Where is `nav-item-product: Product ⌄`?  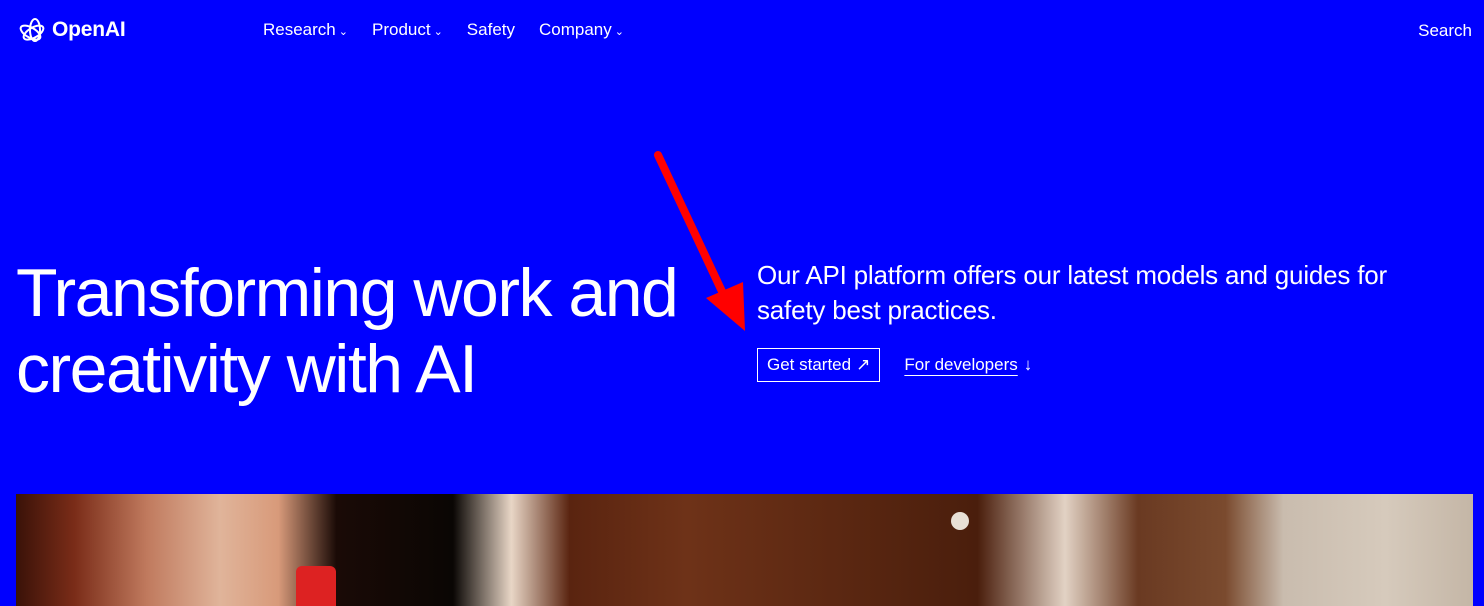
nav-item-product: Product ⌄ is located at coordinates (407, 30).